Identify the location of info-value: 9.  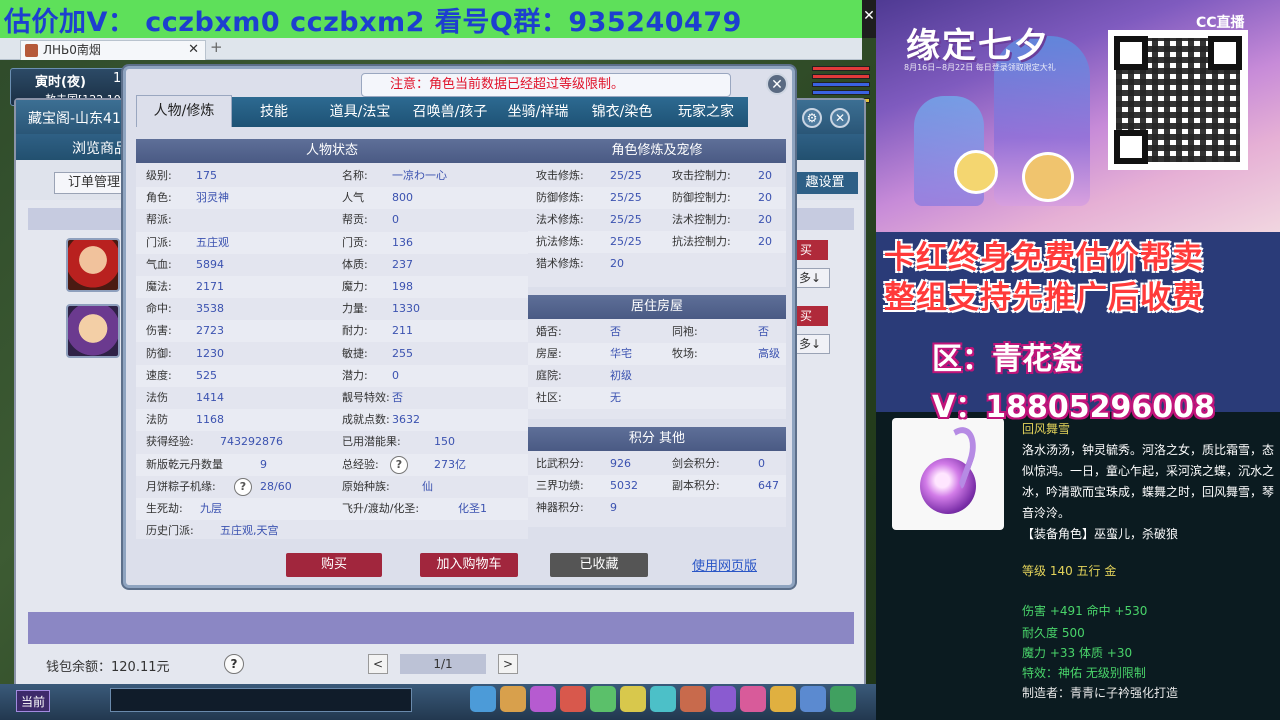
(613, 507).